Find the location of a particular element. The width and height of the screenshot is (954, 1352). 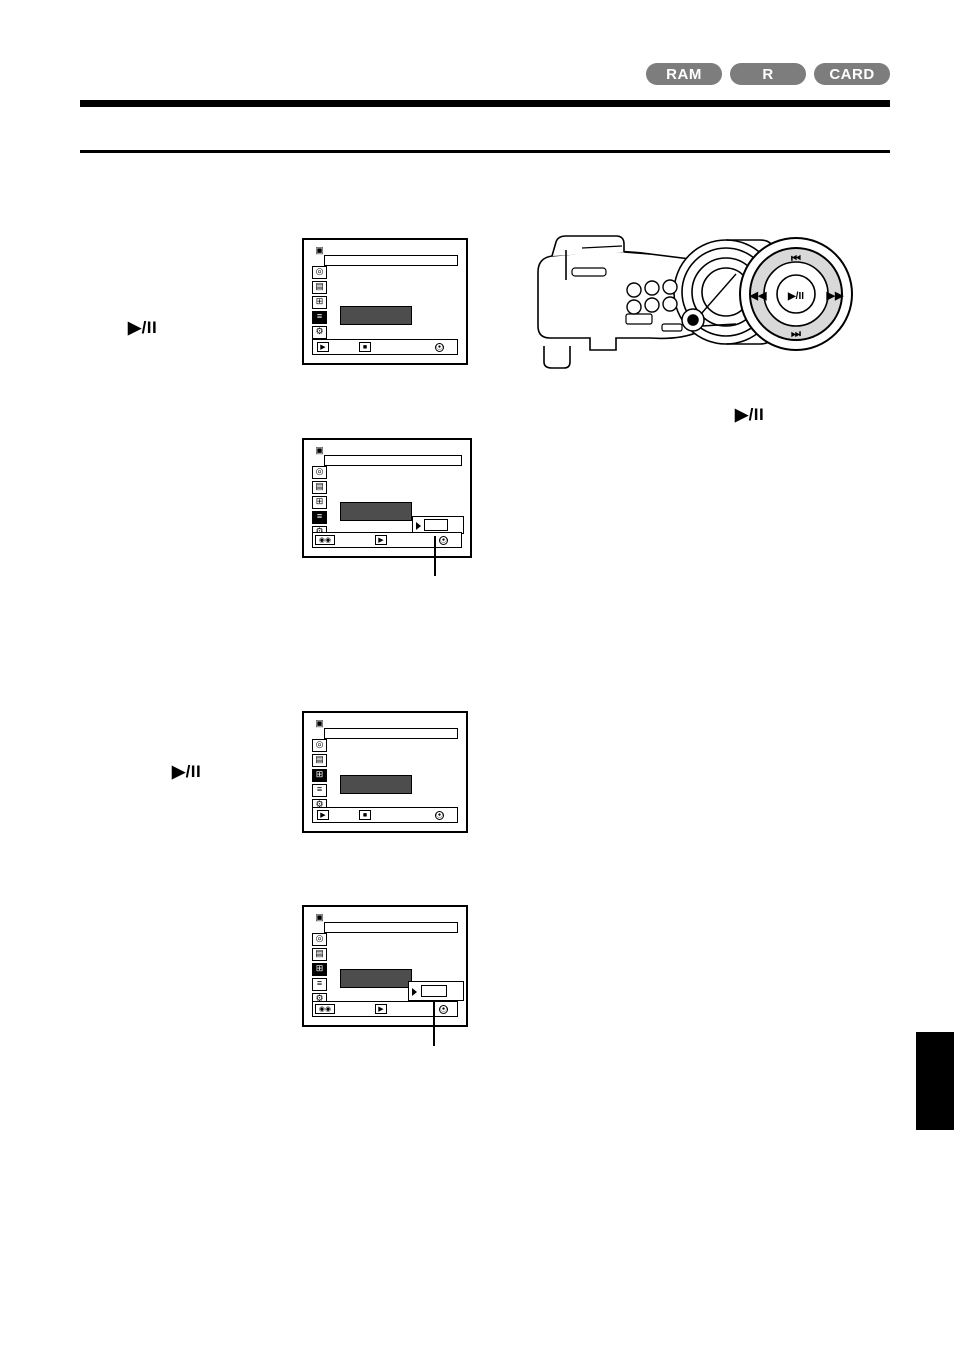

navigation-control-pad: ⏮ ⏭ ◀◀ ▶▶ ▶/II is located at coordinates (796, 294).